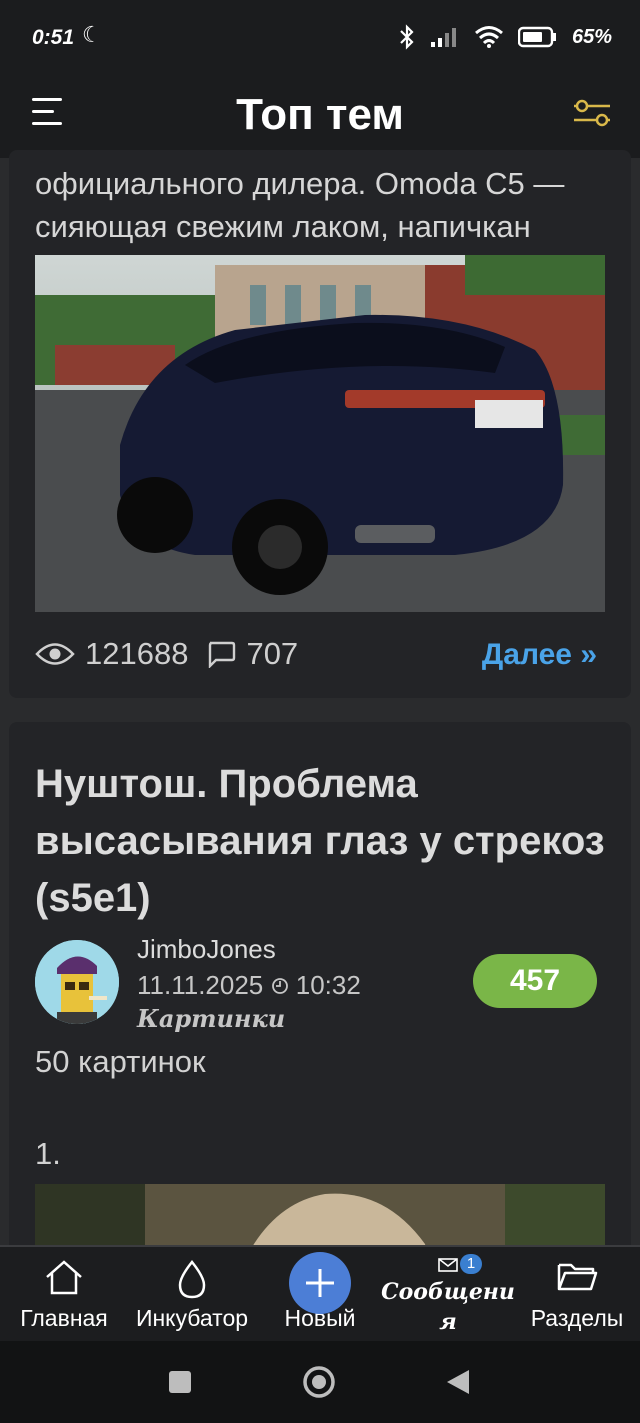 This screenshot has width=640, height=1423. I want to click on battery-icon, so click(536, 37).